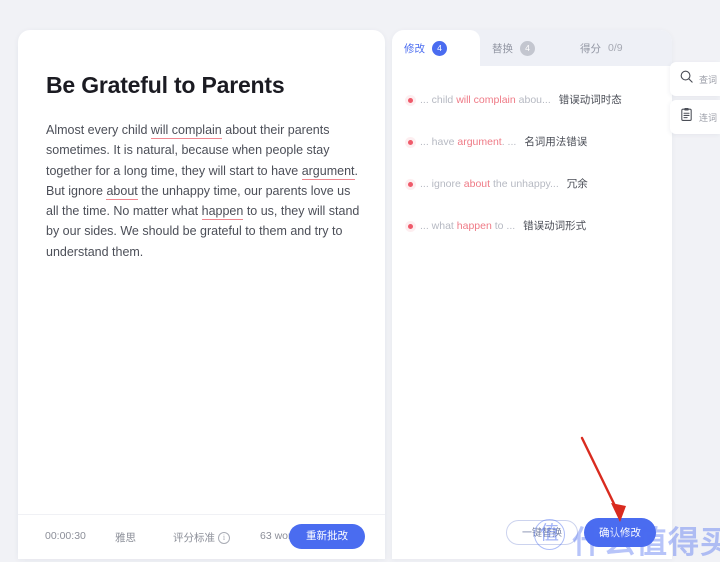 This screenshot has height=562, width=720. What do you see at coordinates (439, 48) in the screenshot?
I see `tab-corrections-badge: 4` at bounding box center [439, 48].